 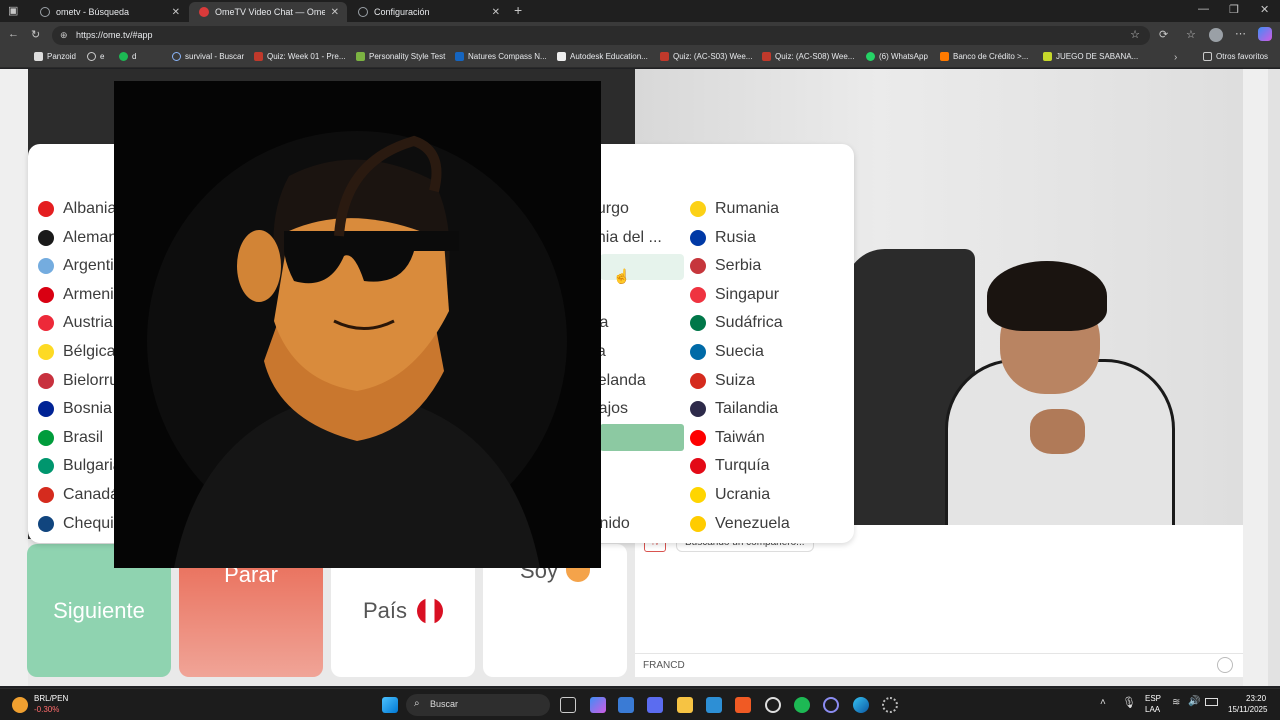 I want to click on extensions-icon: ⟳, so click(x=1163, y=34).